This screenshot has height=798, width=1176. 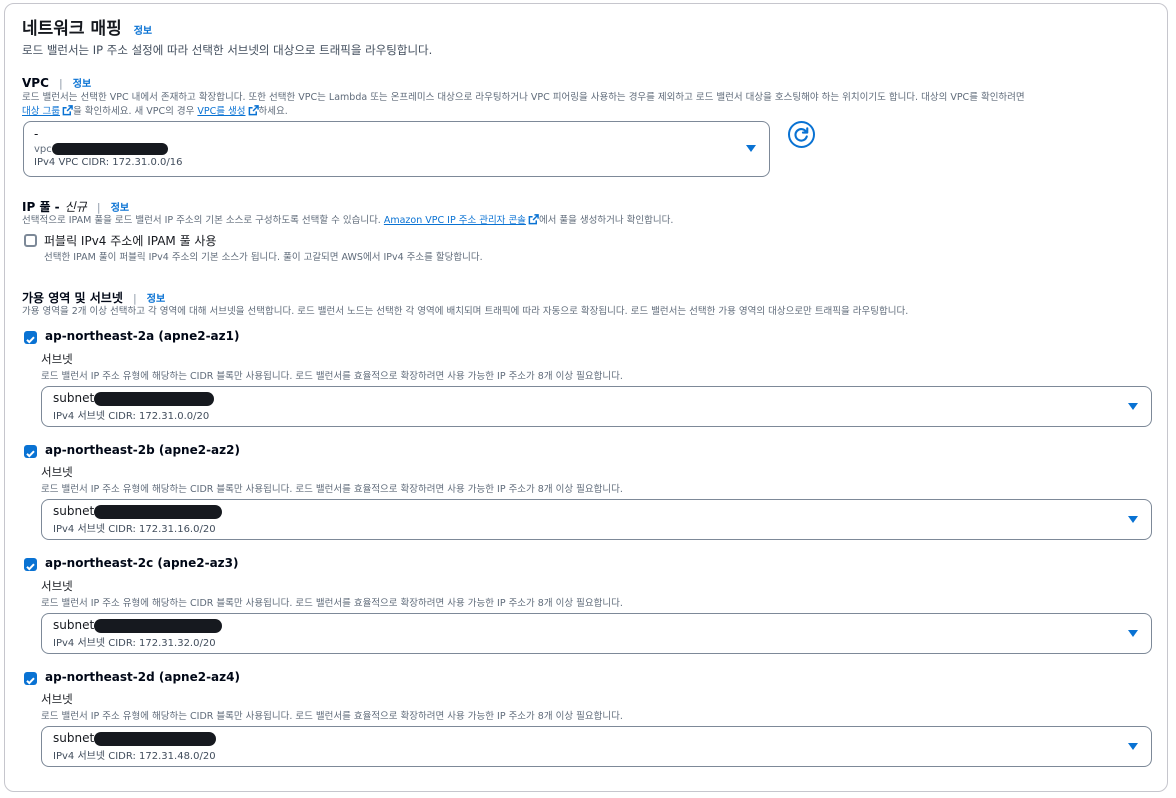 What do you see at coordinates (801, 134) in the screenshot?
I see `refresh-icon` at bounding box center [801, 134].